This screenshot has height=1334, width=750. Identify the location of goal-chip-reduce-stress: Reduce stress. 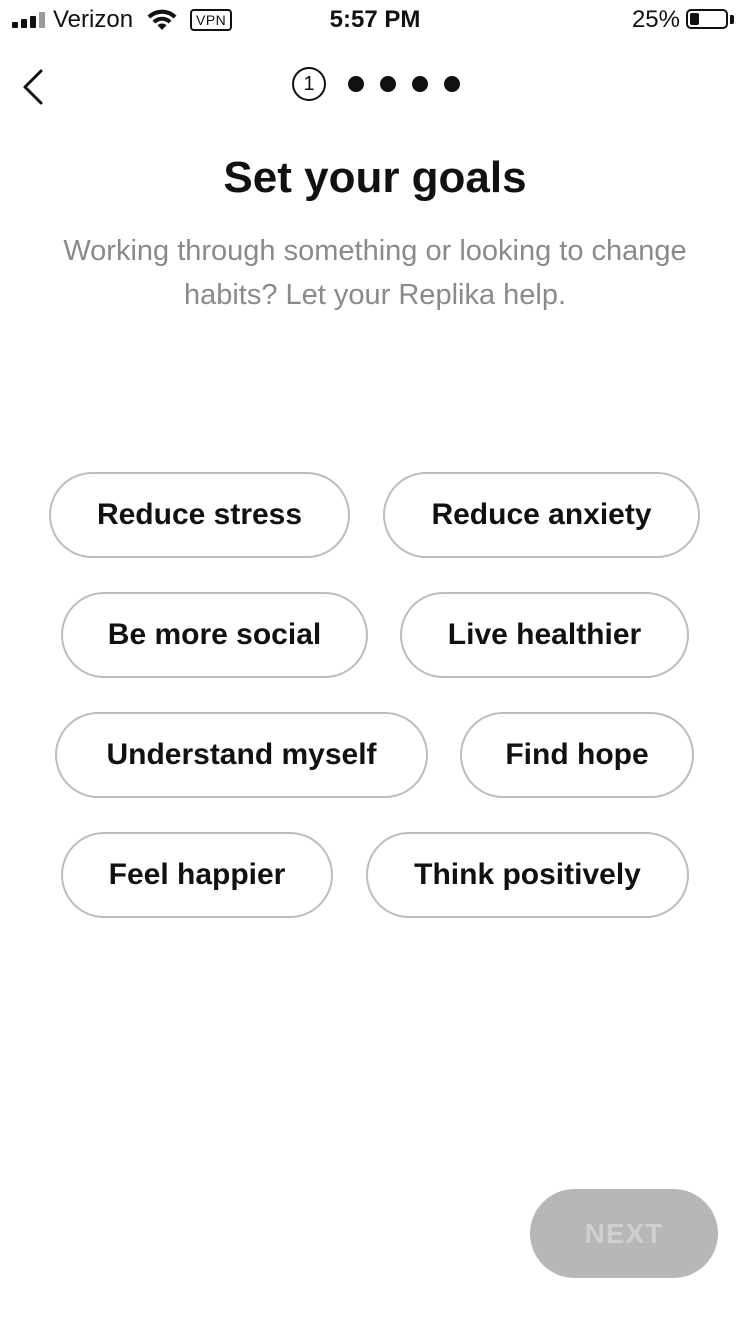
(199, 515).